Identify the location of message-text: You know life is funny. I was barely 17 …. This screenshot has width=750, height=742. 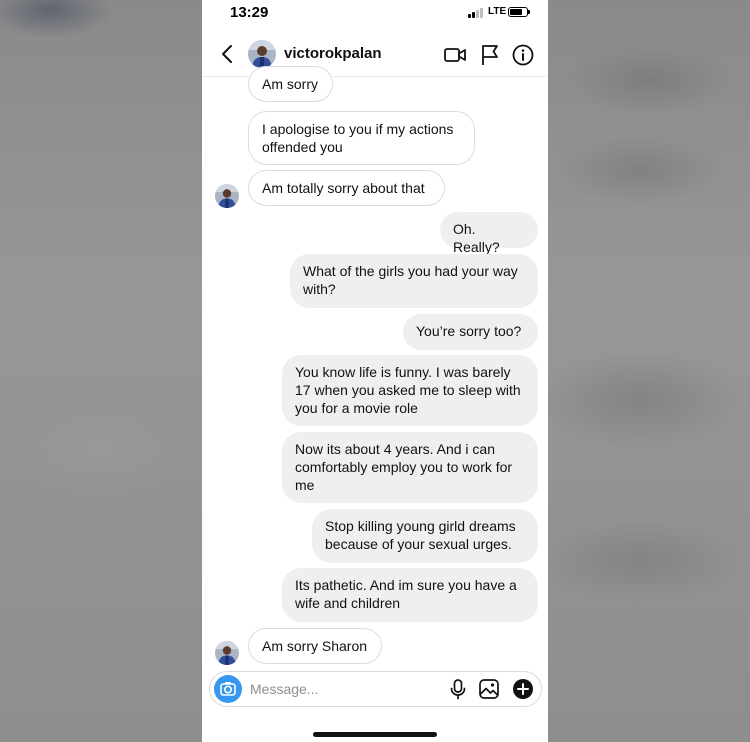
(408, 390).